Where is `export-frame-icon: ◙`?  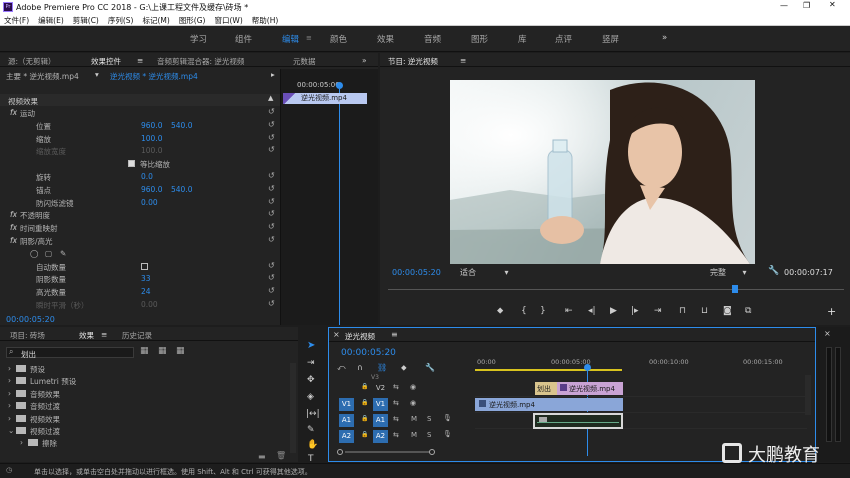 export-frame-icon: ◙ is located at coordinates (727, 311).